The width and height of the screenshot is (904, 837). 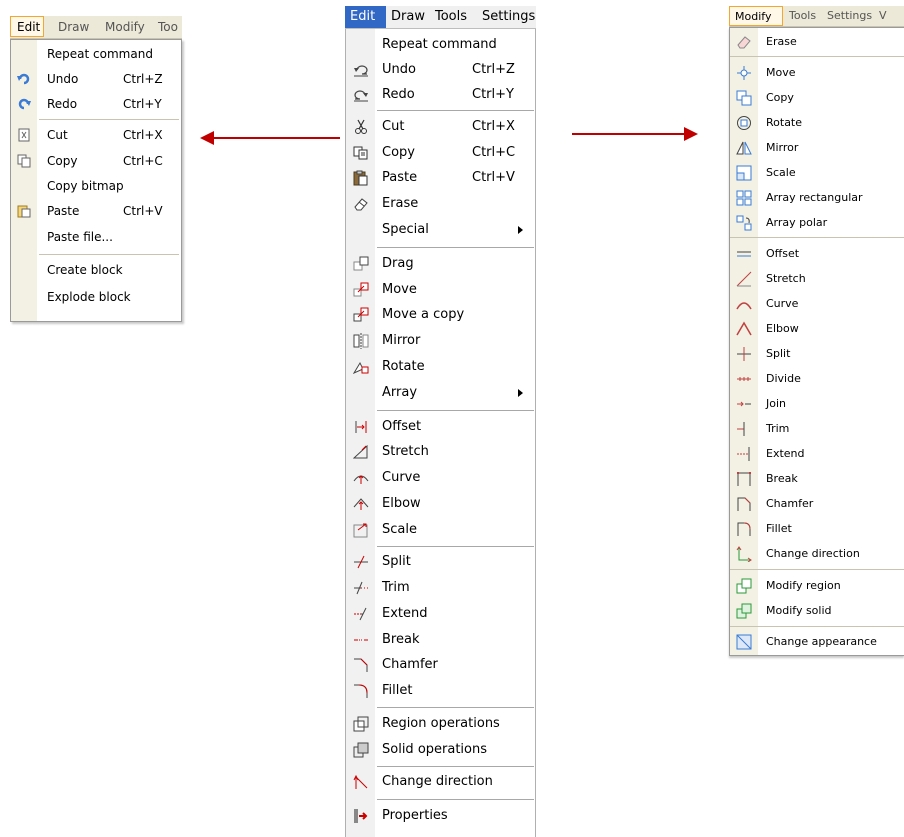 What do you see at coordinates (441, 750) in the screenshot?
I see `menu-item-solid-operations: Solid operations` at bounding box center [441, 750].